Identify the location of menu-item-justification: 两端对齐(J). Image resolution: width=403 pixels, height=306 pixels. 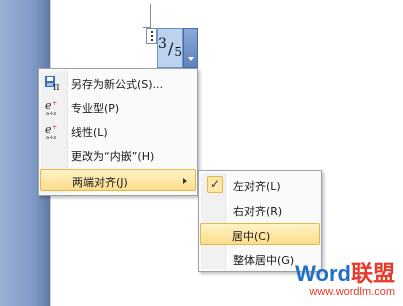
(118, 180).